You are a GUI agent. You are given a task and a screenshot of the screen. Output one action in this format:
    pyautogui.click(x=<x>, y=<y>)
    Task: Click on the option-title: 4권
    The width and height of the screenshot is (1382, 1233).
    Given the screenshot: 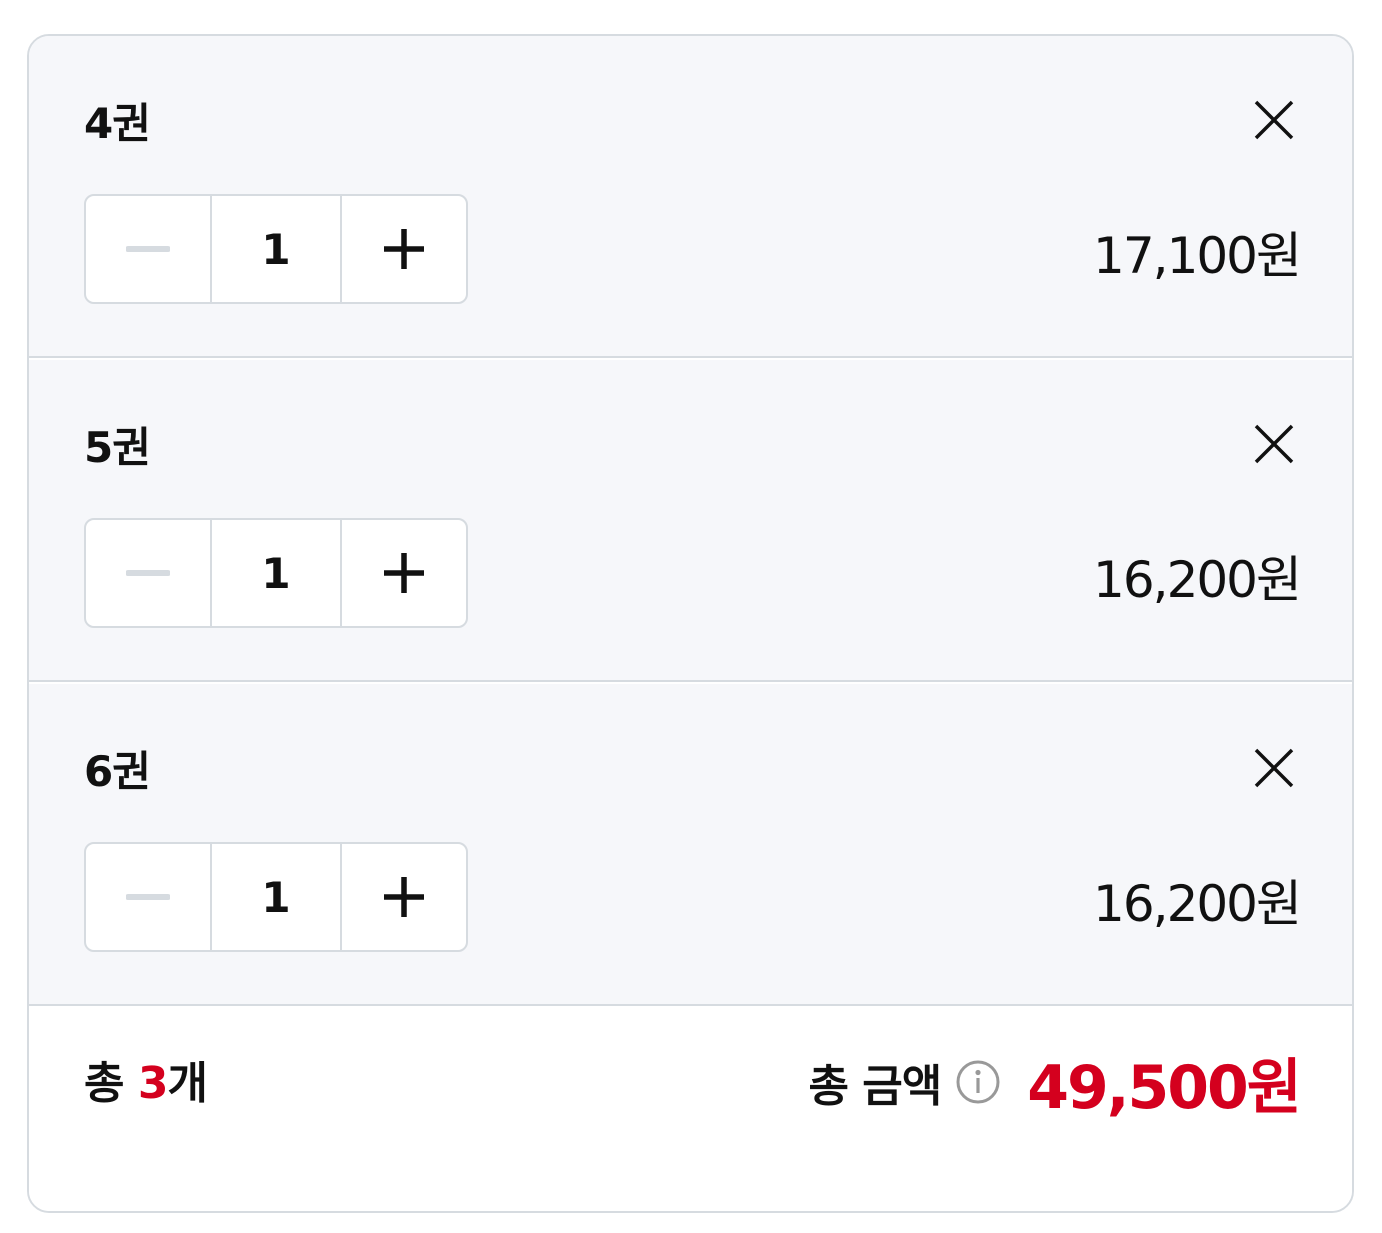 What is the action you would take?
    pyautogui.click(x=117, y=123)
    